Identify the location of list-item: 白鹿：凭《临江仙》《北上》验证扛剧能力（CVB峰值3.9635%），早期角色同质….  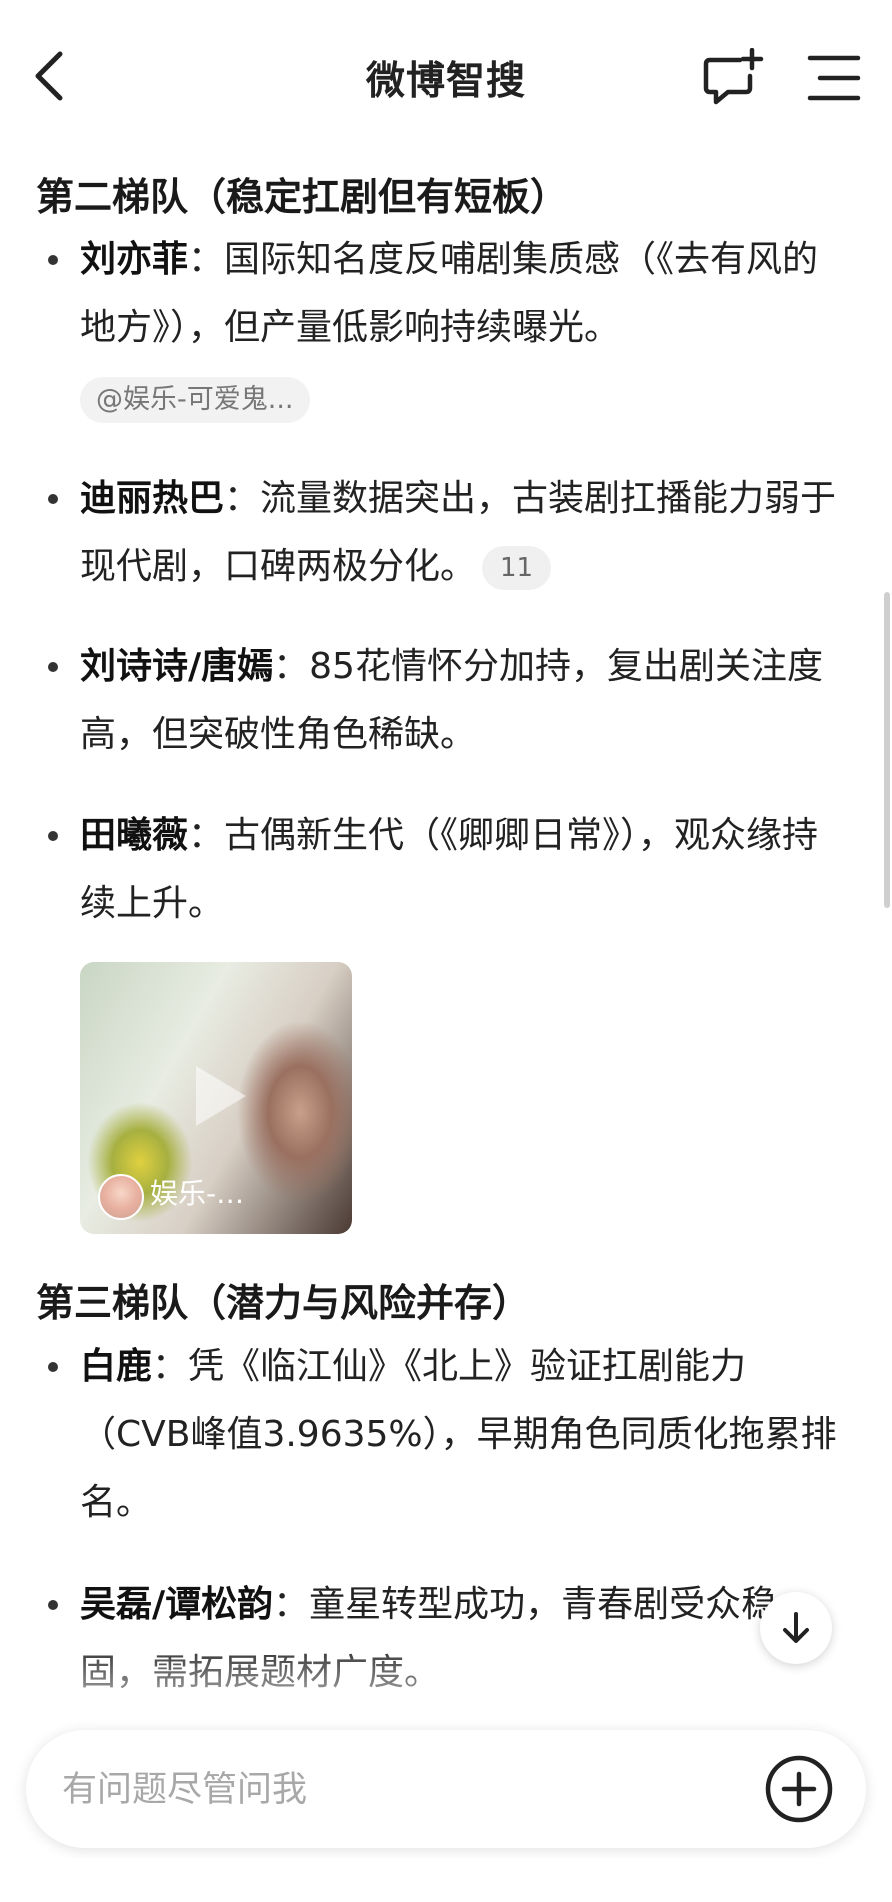
(460, 1435).